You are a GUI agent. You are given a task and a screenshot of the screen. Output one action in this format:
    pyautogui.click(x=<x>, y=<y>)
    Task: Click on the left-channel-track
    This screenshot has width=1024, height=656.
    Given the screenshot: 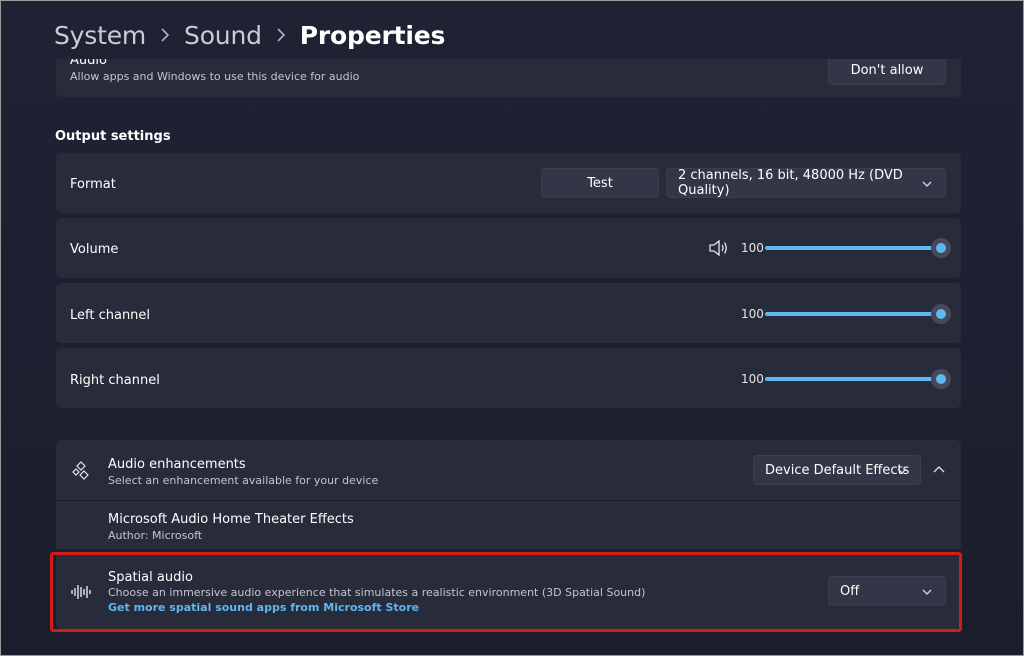 What is the action you would take?
    pyautogui.click(x=853, y=314)
    